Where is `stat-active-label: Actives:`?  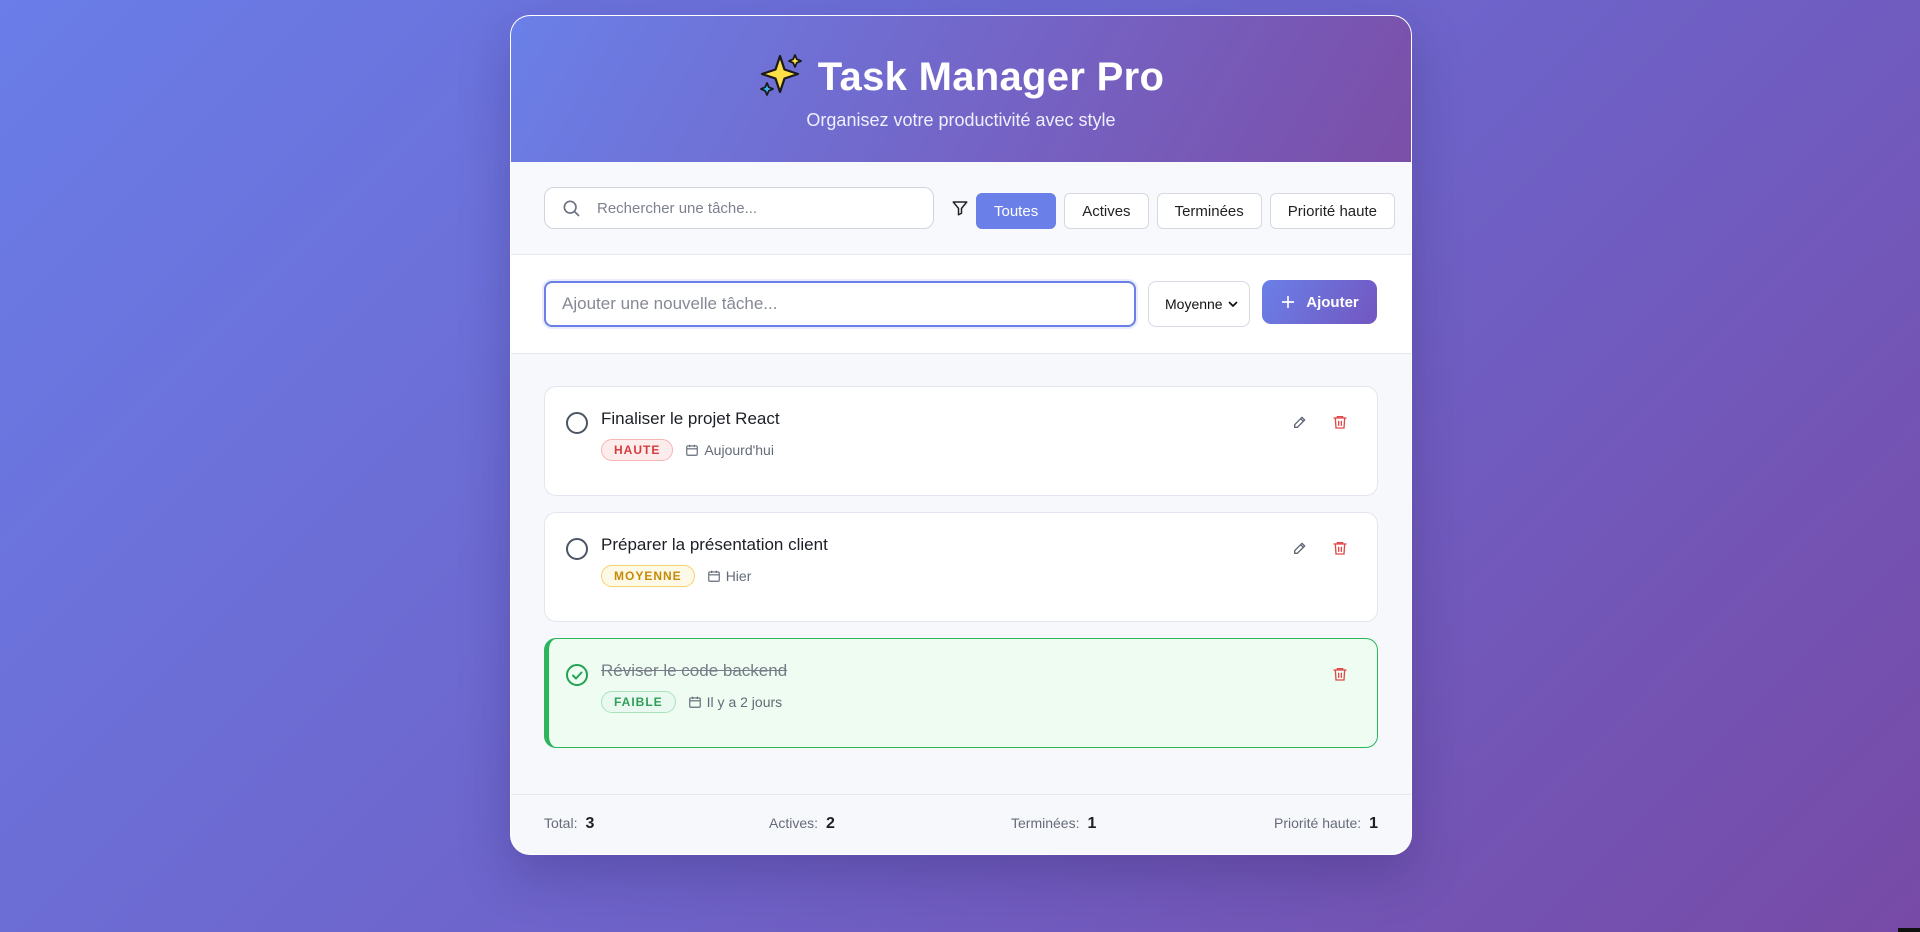
stat-active-label: Actives: is located at coordinates (794, 823).